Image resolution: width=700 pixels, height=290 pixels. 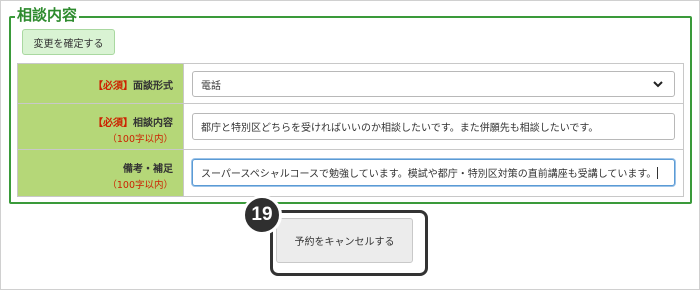 I want to click on field-label: 備考・補足, so click(x=148, y=169).